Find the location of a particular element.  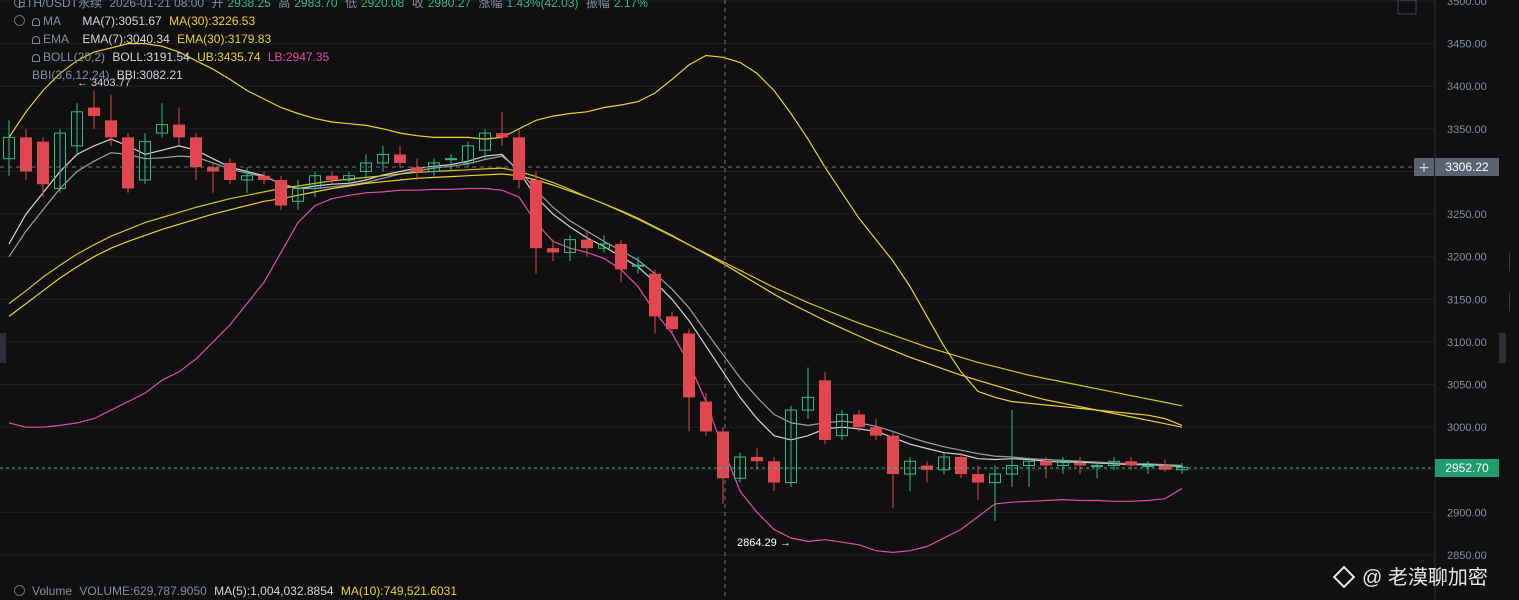

low-marker: 2864.29 → is located at coordinates (764, 543).